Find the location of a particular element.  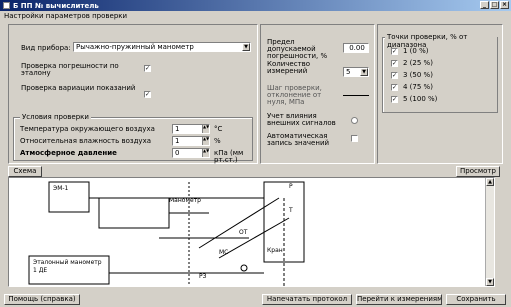

opt1-checkbox: ✓ is located at coordinates (147, 68).